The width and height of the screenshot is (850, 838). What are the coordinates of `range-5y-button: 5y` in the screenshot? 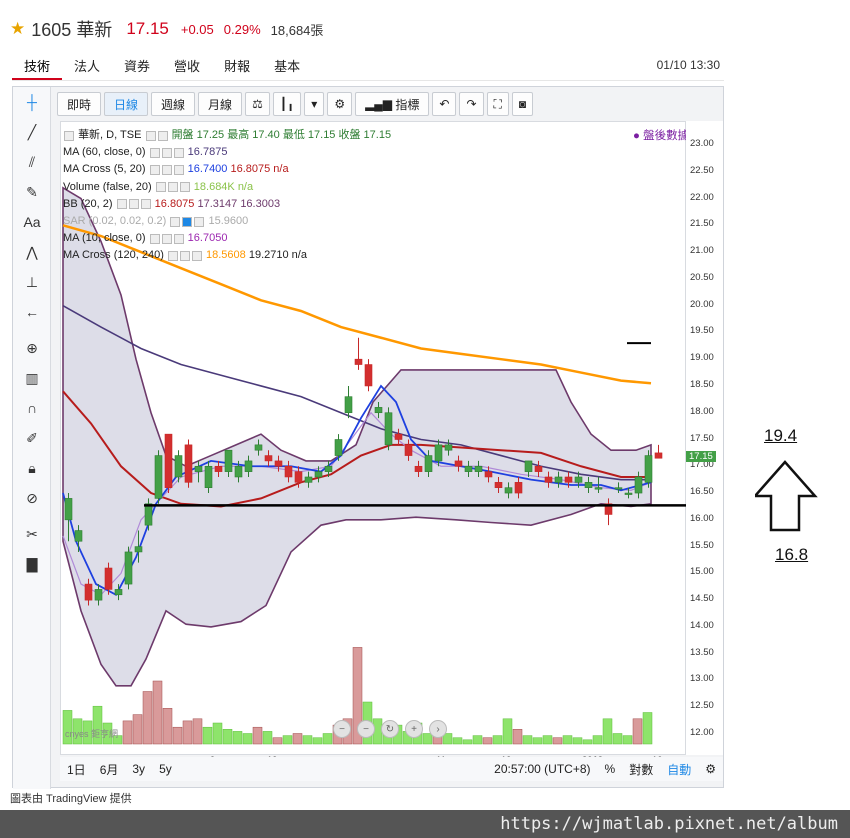 It's located at (165, 769).